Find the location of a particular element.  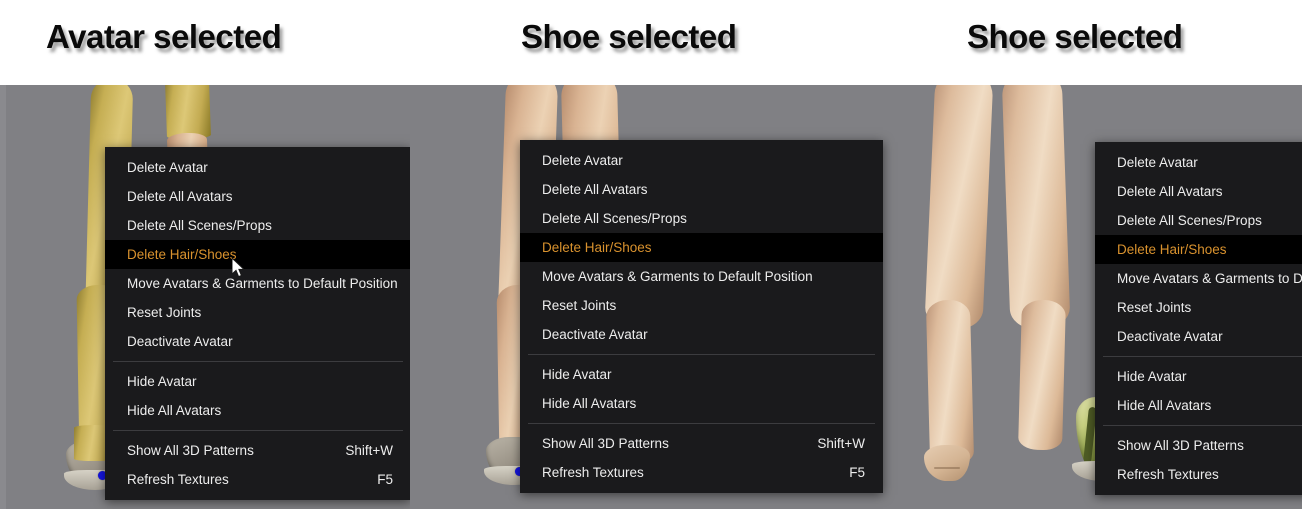

page-title: Avatar selected is located at coordinates (164, 36).